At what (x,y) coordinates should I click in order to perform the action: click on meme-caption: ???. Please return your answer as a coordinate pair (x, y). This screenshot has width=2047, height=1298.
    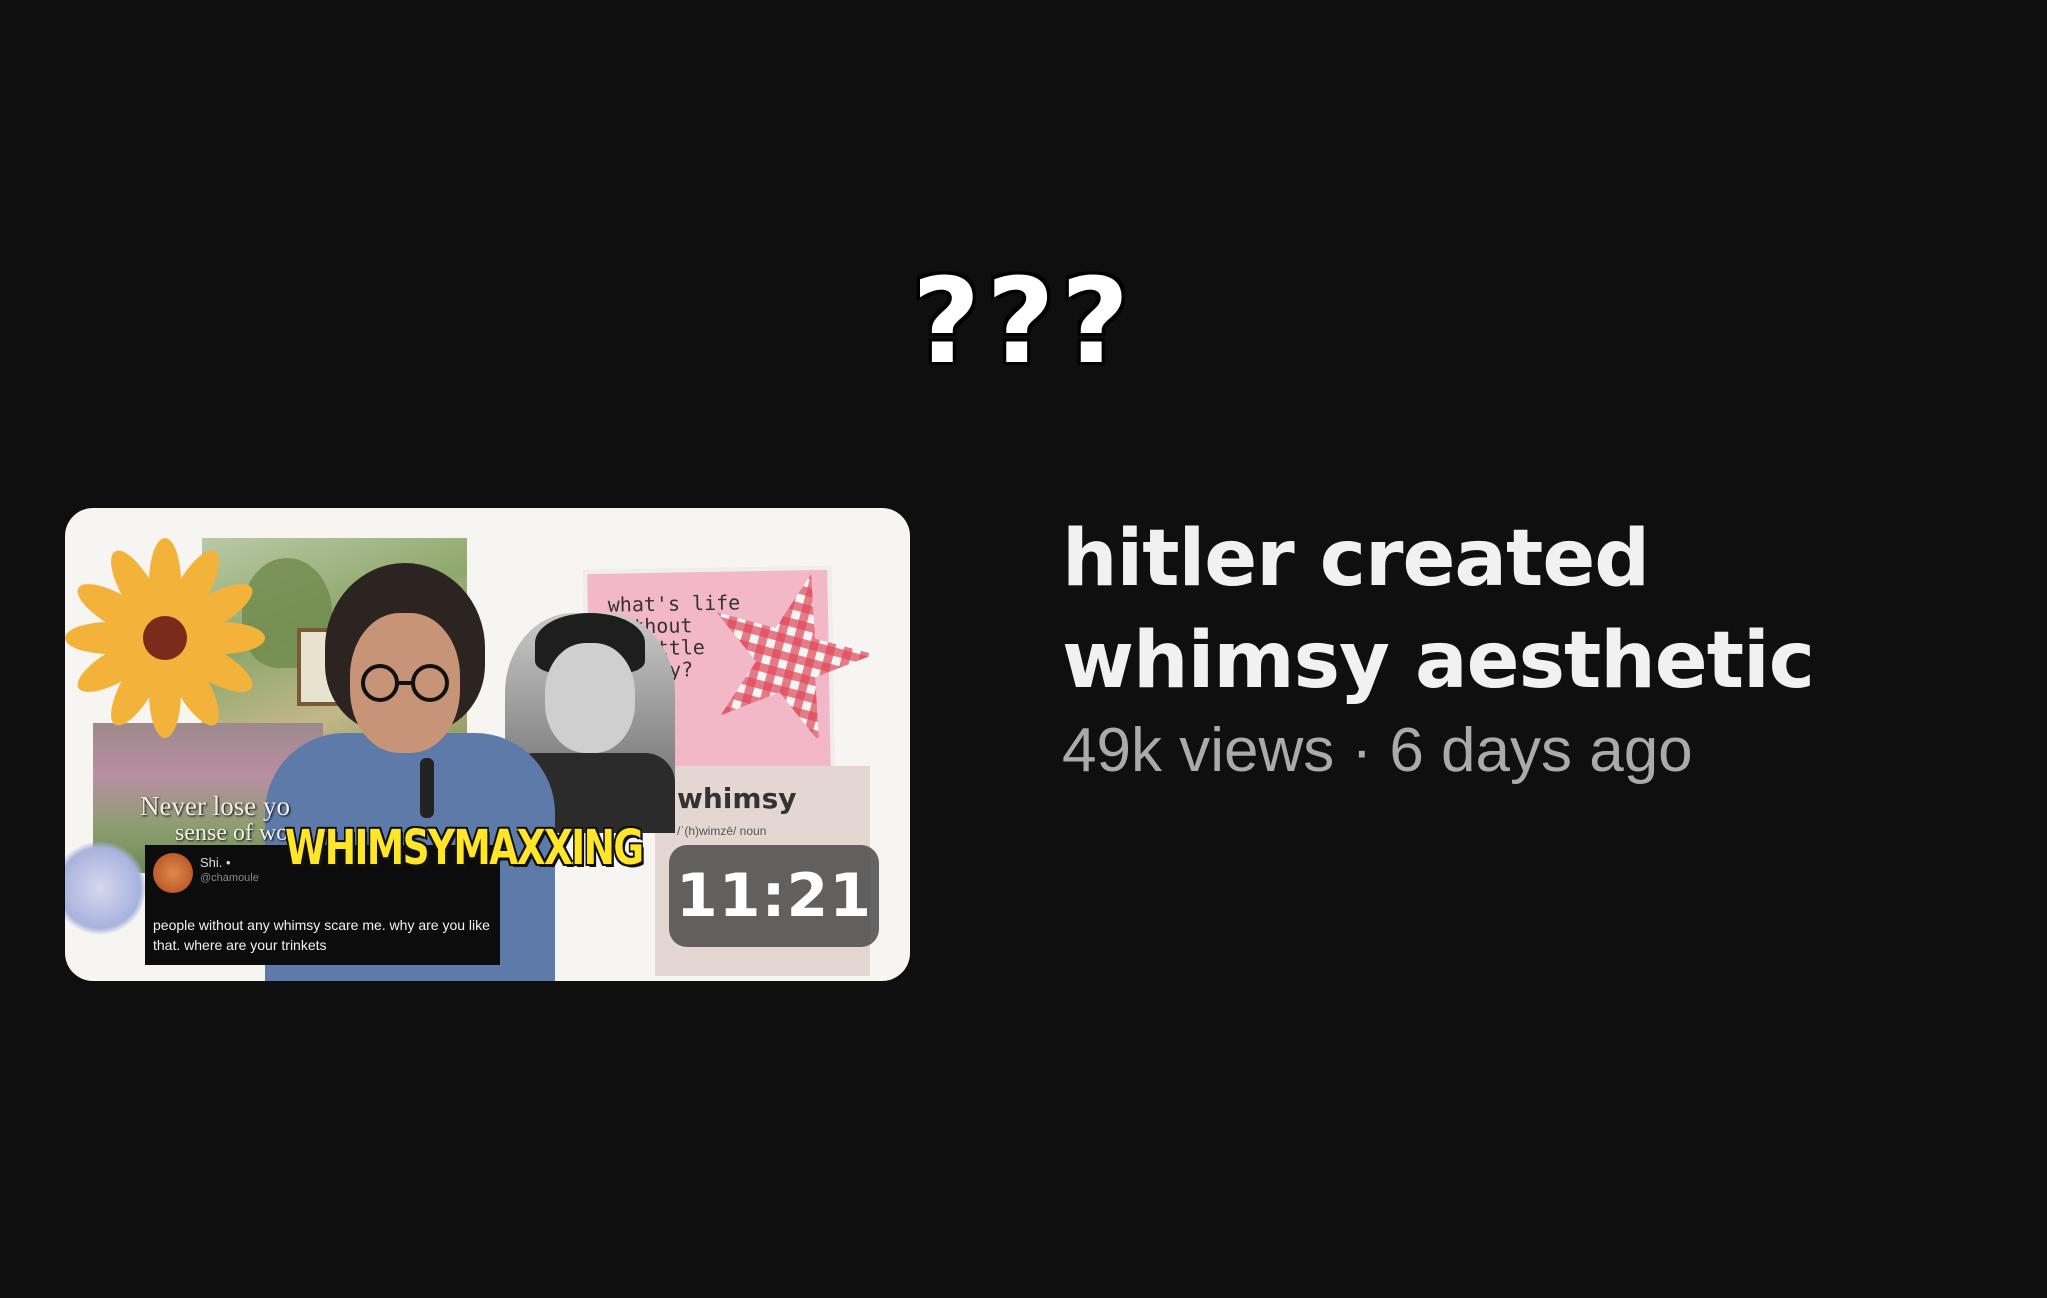
    Looking at the image, I should click on (1023, 321).